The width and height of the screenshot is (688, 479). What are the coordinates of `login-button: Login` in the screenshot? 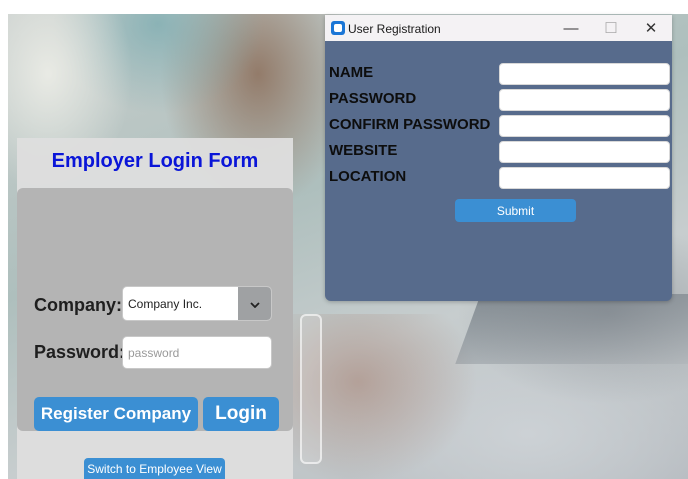 It's located at (241, 414).